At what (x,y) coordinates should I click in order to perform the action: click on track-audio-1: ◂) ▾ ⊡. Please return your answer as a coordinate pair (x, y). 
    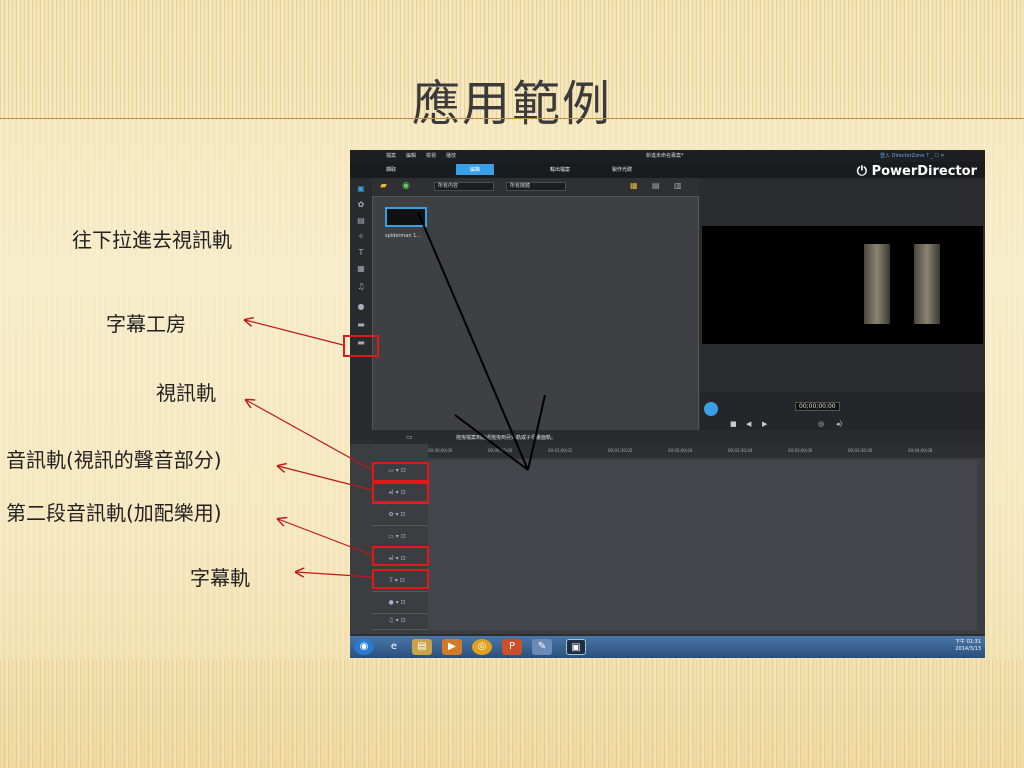
    Looking at the image, I should click on (674, 493).